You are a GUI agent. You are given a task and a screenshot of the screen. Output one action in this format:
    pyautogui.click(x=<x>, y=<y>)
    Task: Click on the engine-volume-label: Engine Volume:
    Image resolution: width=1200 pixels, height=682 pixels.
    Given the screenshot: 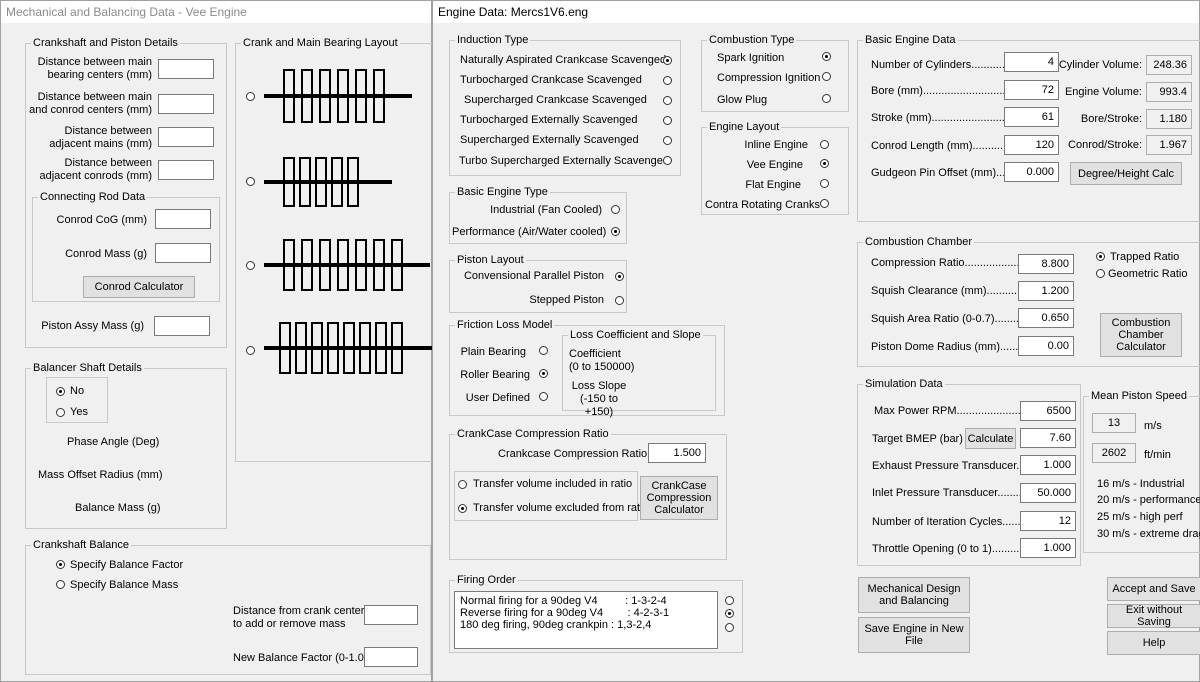 What is the action you would take?
    pyautogui.click(x=1103, y=92)
    